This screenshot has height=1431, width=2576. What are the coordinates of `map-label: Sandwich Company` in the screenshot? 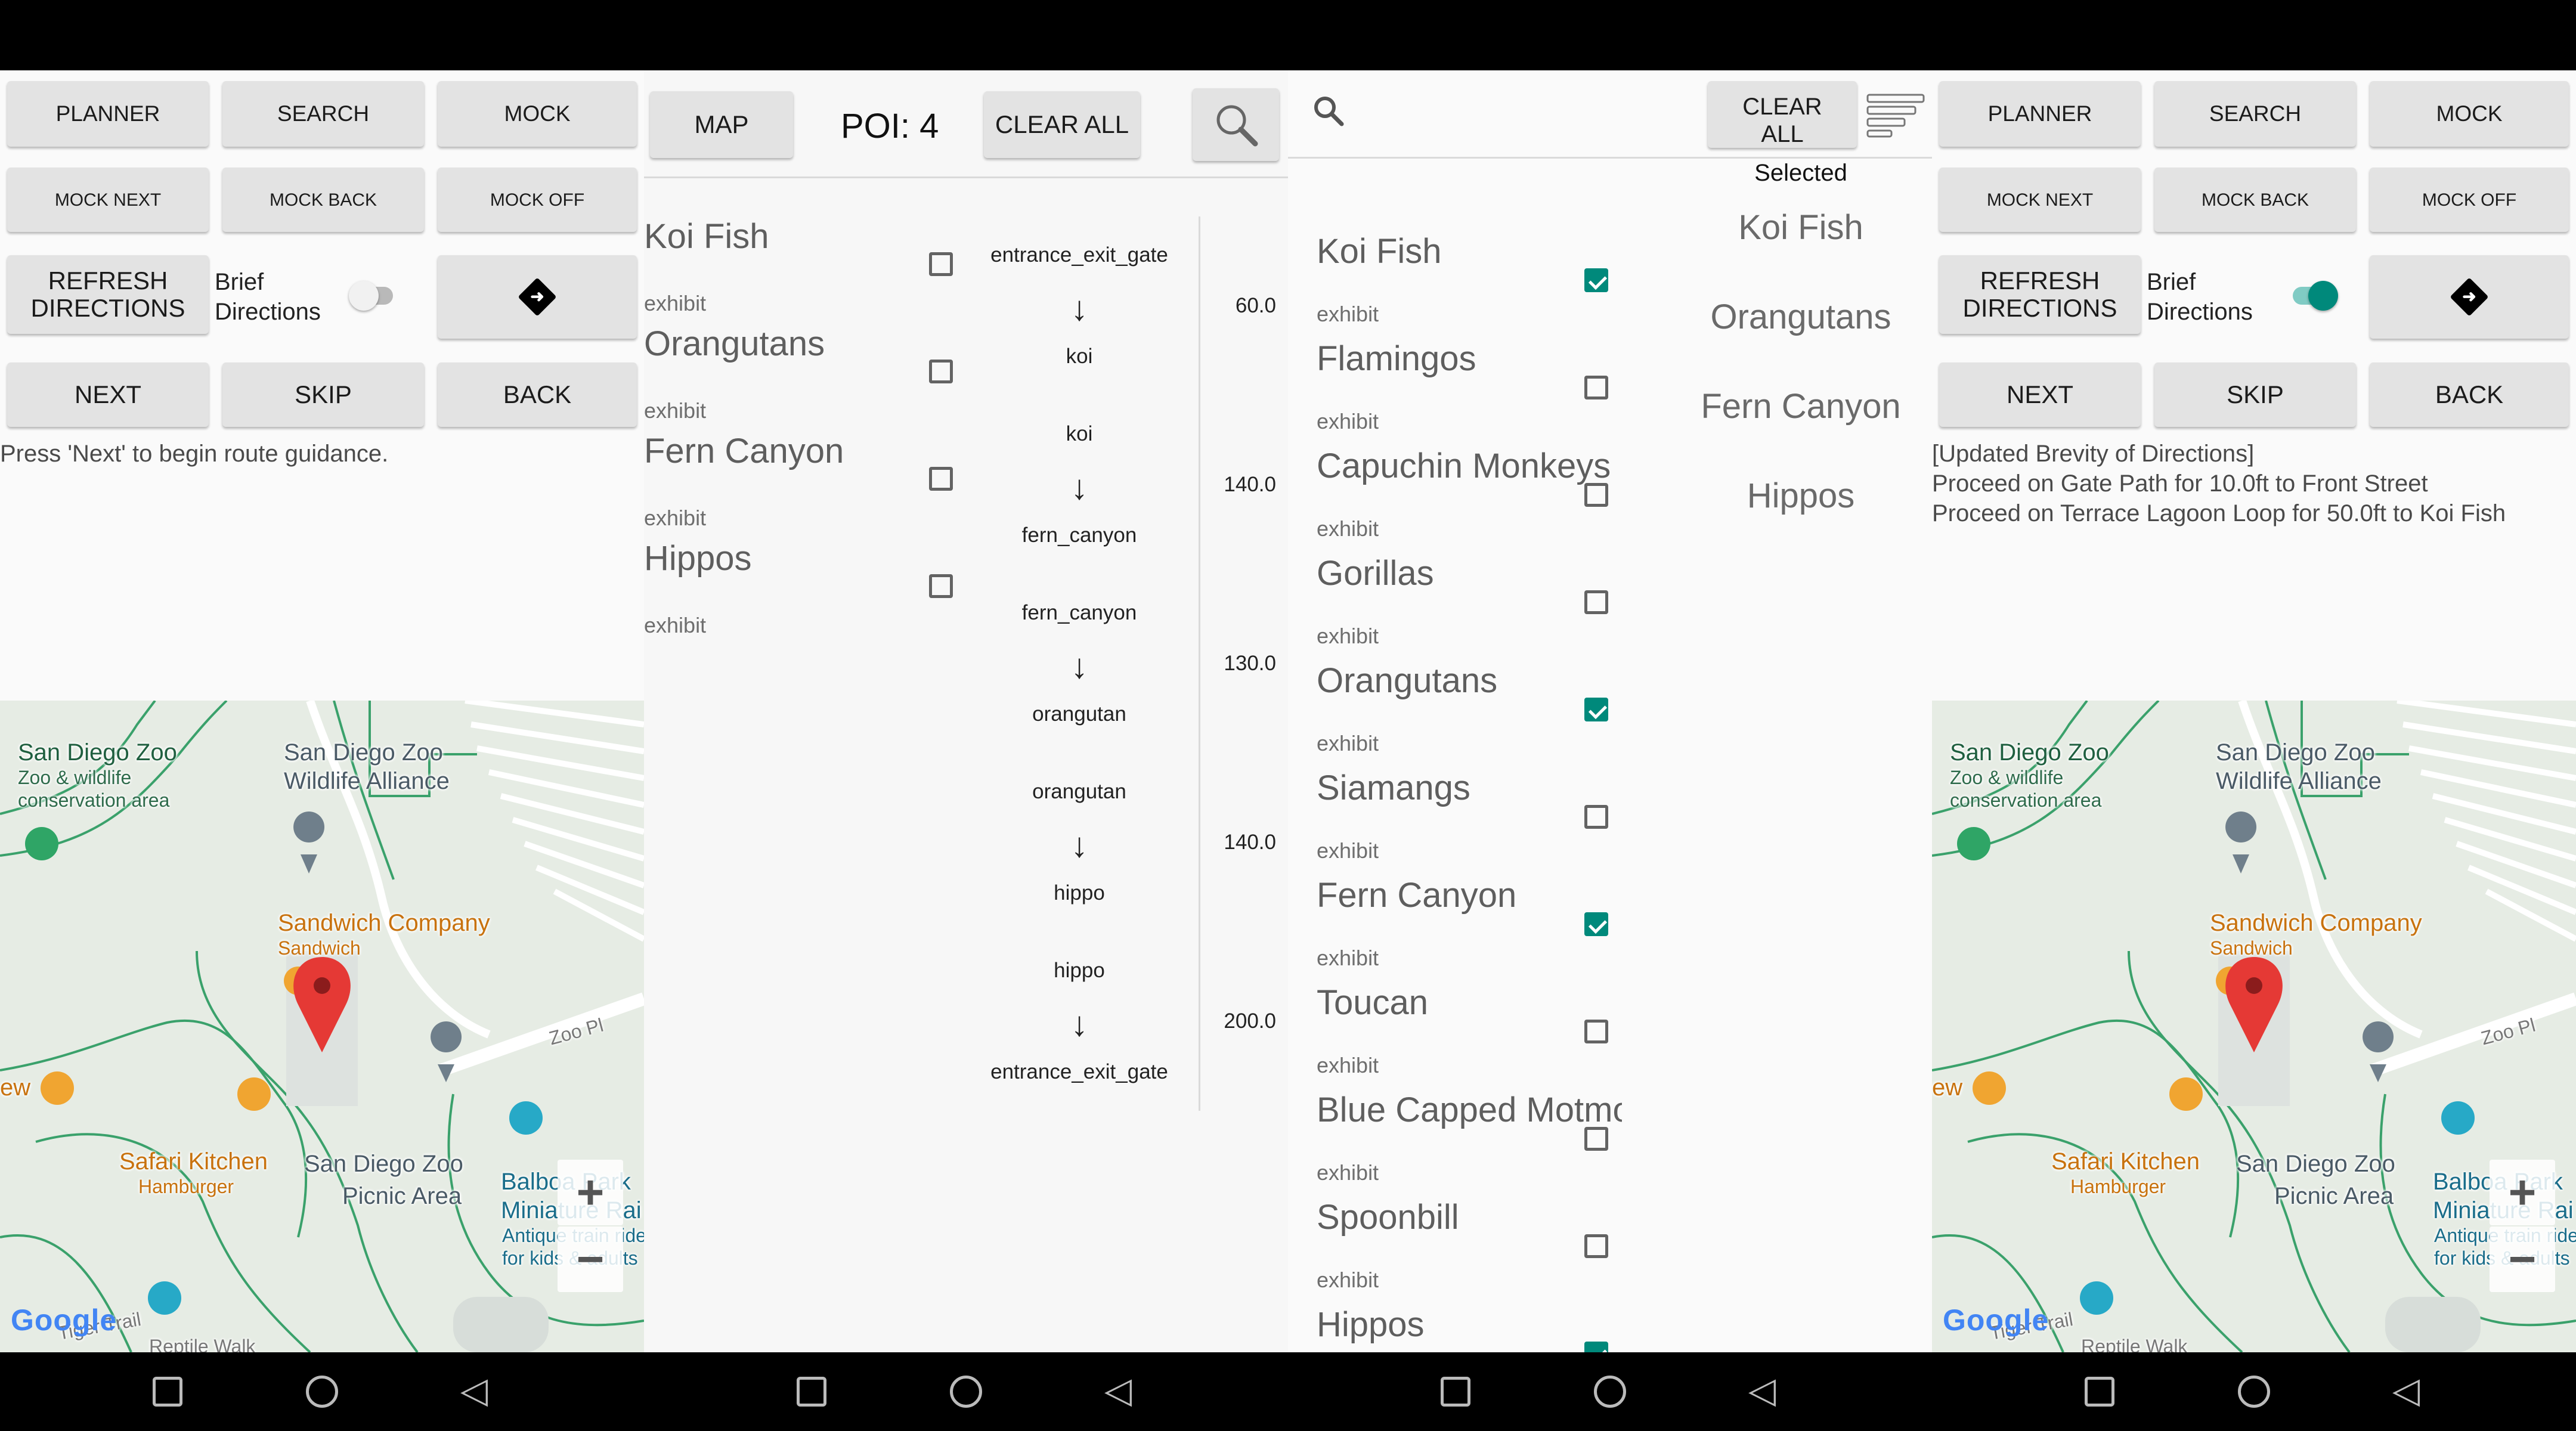 It's located at (384, 923).